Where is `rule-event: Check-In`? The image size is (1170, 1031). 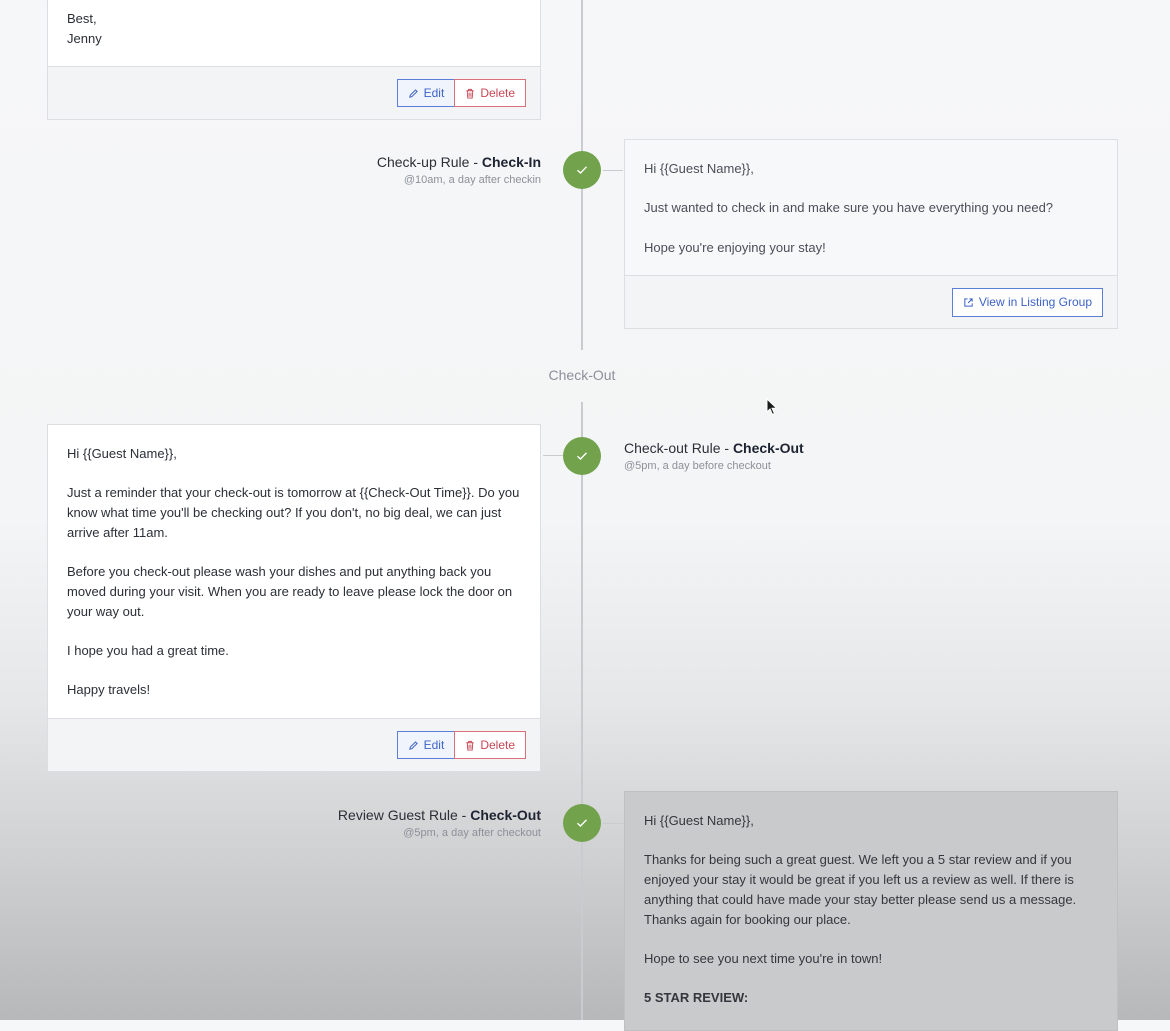
rule-event: Check-In is located at coordinates (511, 162).